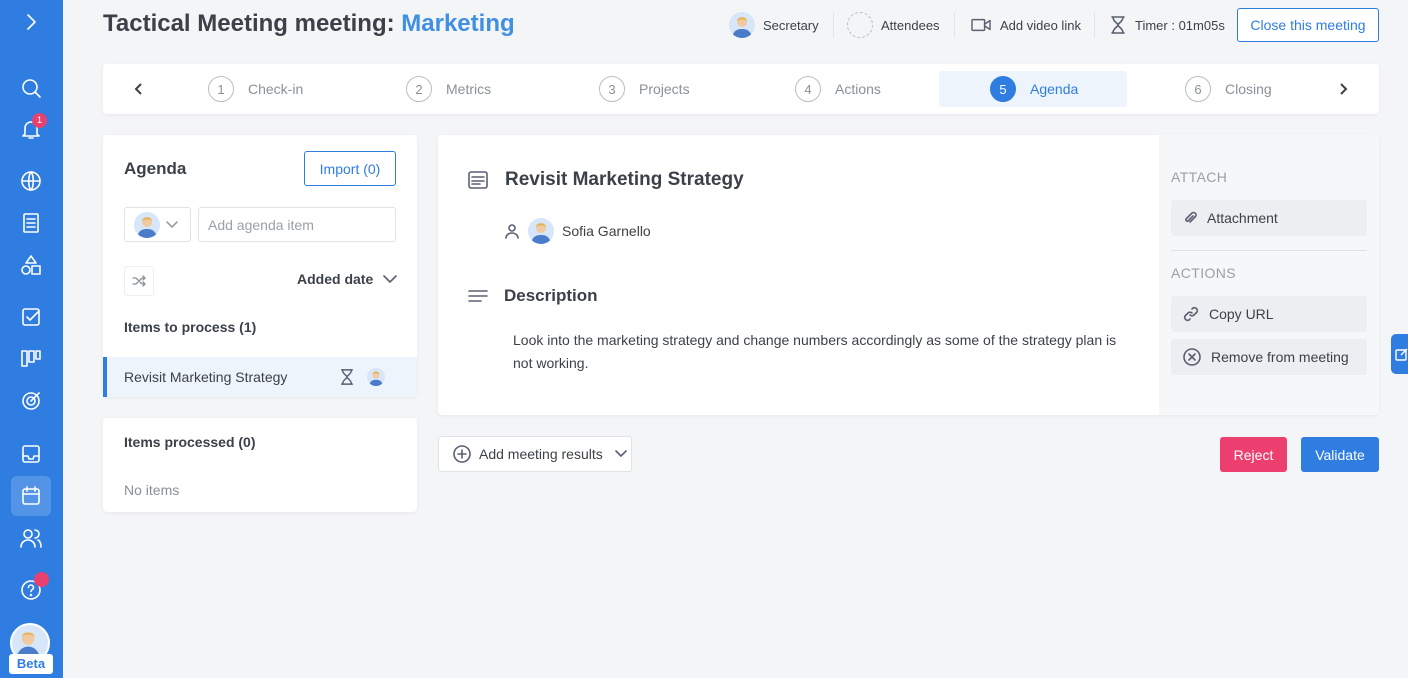  I want to click on sidebar-item-goals, so click(31, 401).